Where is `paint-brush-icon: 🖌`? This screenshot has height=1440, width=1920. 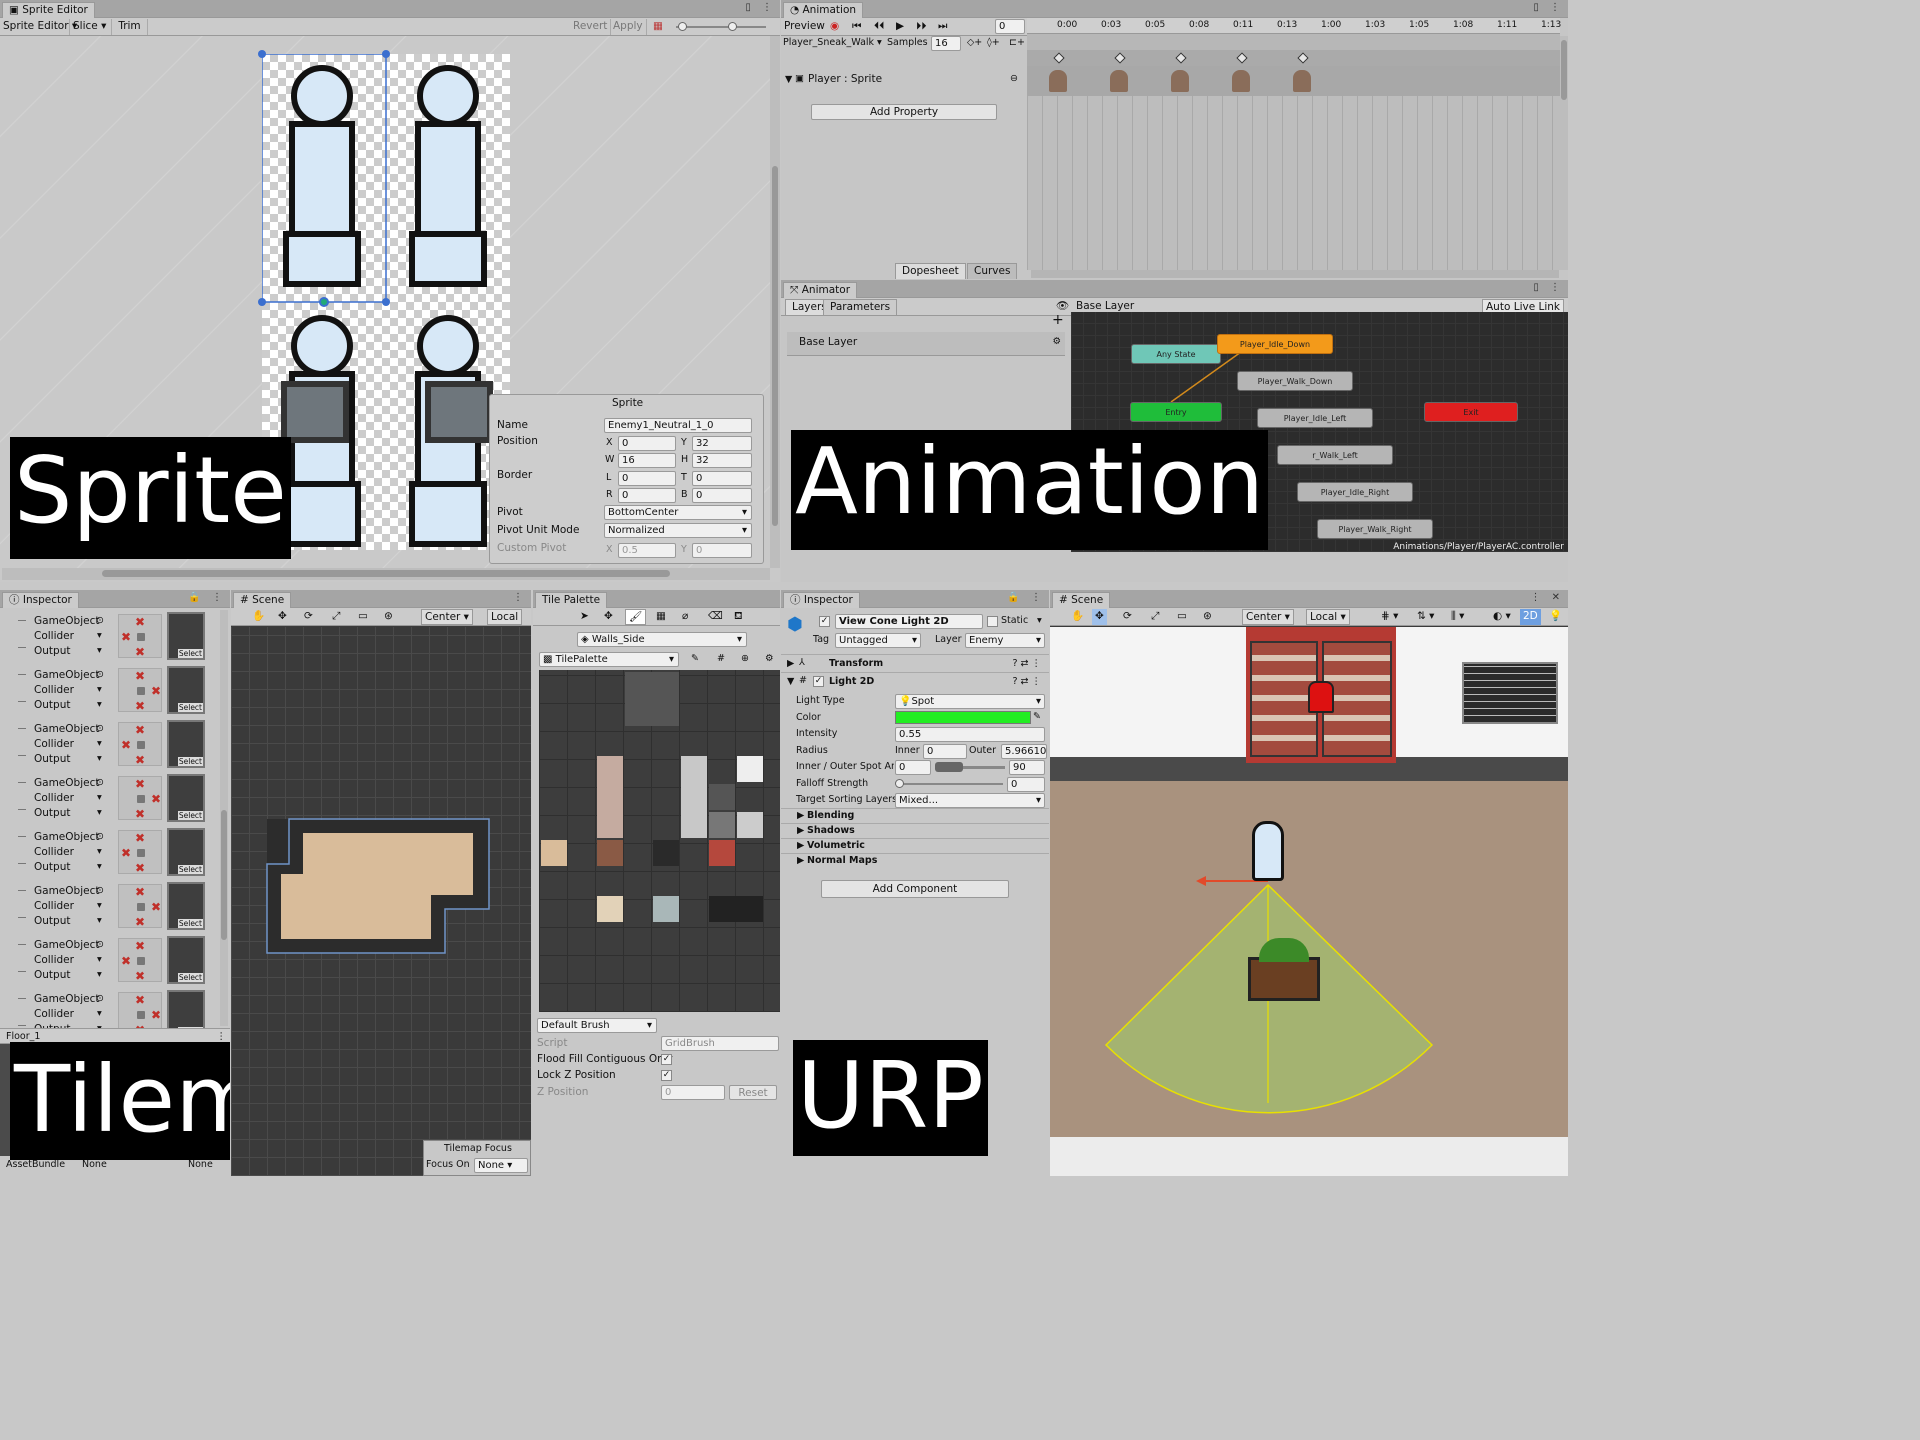
paint-brush-icon: 🖌 is located at coordinates (636, 617).